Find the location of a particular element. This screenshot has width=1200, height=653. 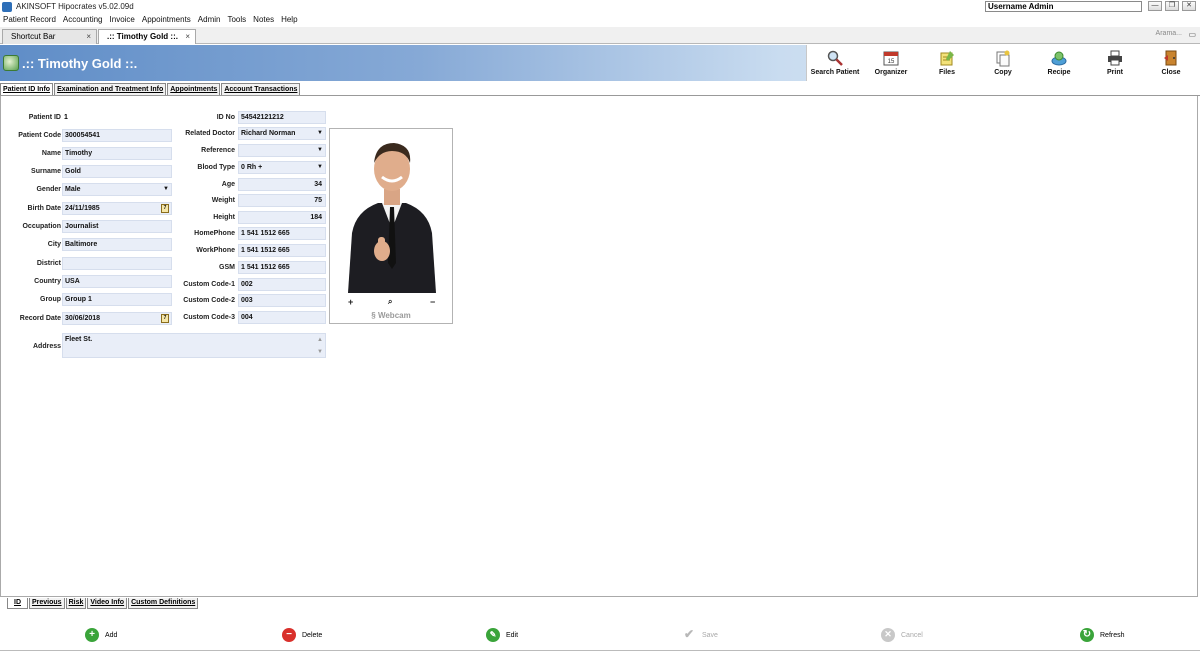

group-field: Group 1 is located at coordinates (117, 299).